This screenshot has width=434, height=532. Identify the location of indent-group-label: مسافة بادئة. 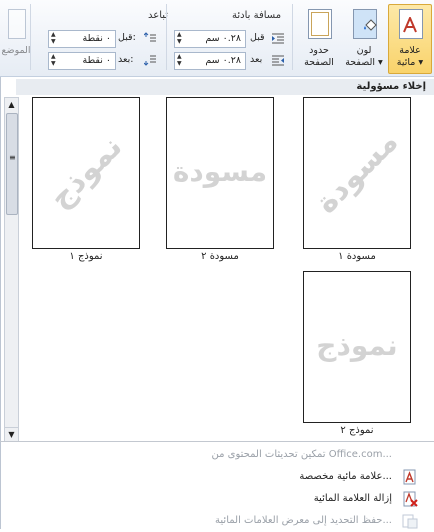
(257, 15).